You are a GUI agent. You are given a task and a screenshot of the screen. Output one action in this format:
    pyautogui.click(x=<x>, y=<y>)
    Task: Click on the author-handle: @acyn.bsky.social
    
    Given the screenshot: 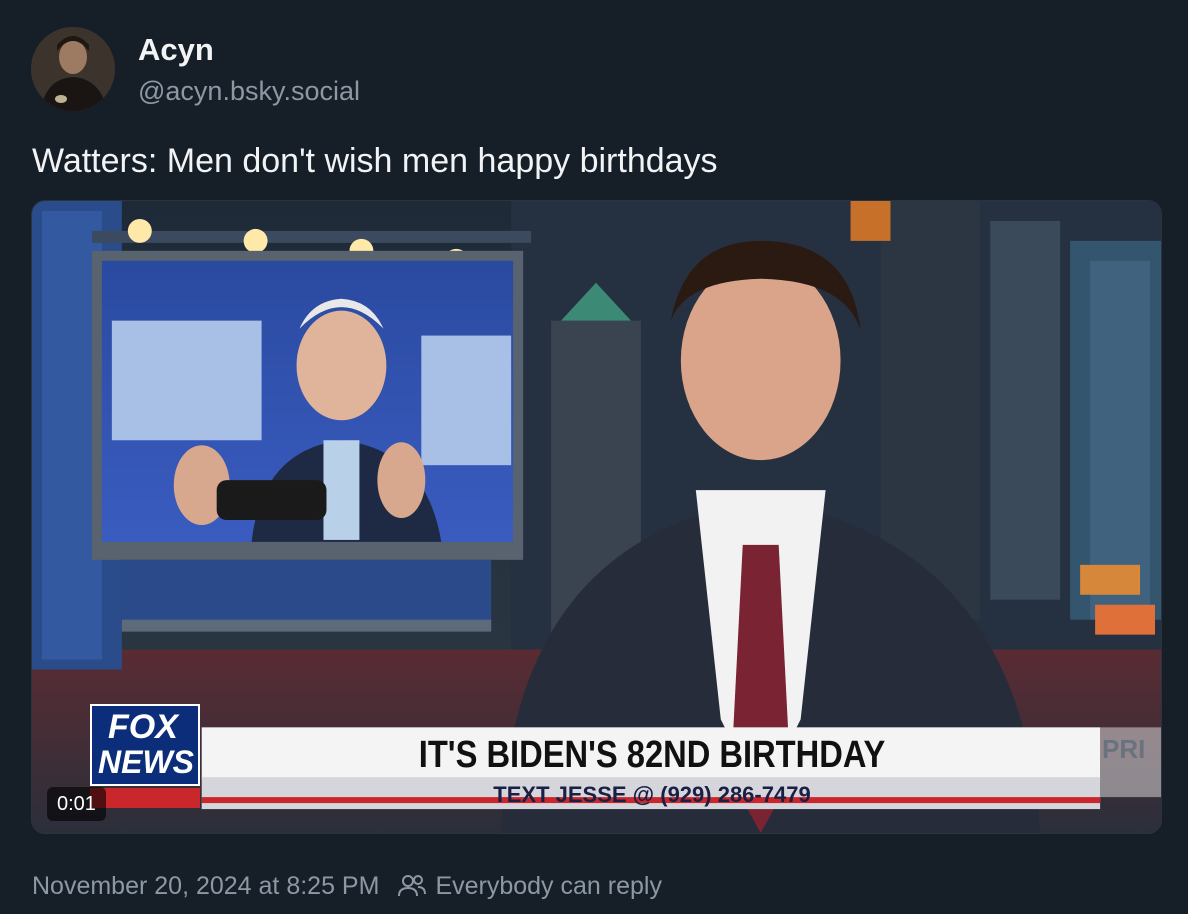 What is the action you would take?
    pyautogui.click(x=249, y=91)
    